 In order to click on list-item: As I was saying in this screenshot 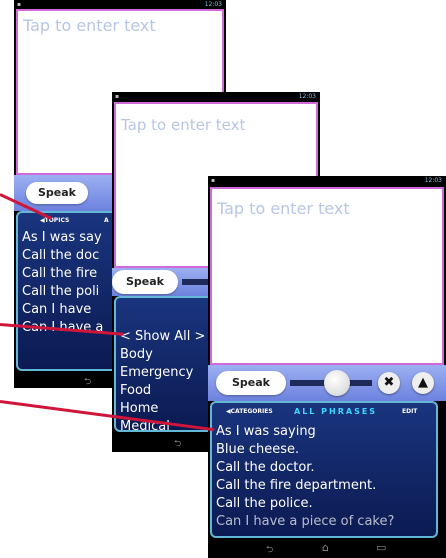, I will do `click(324, 432)`.